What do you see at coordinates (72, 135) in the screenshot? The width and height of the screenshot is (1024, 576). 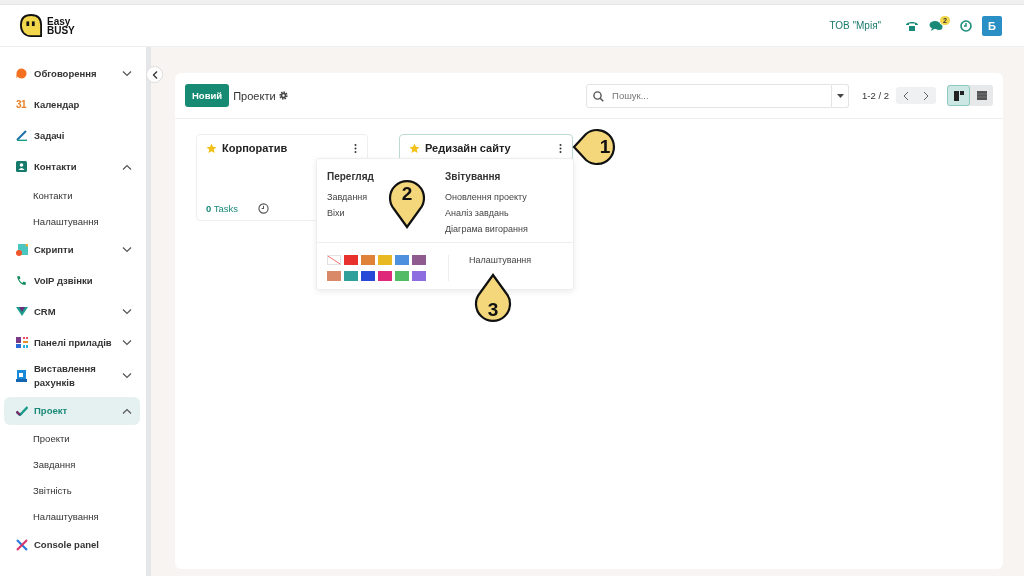 I see `sidebar-item: Задачі` at bounding box center [72, 135].